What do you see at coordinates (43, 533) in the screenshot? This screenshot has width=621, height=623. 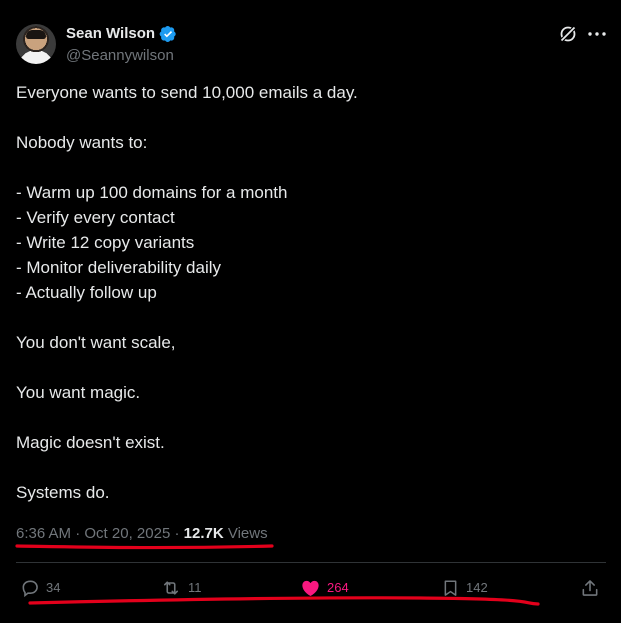 I see `tweet-time: 6:36 AM` at bounding box center [43, 533].